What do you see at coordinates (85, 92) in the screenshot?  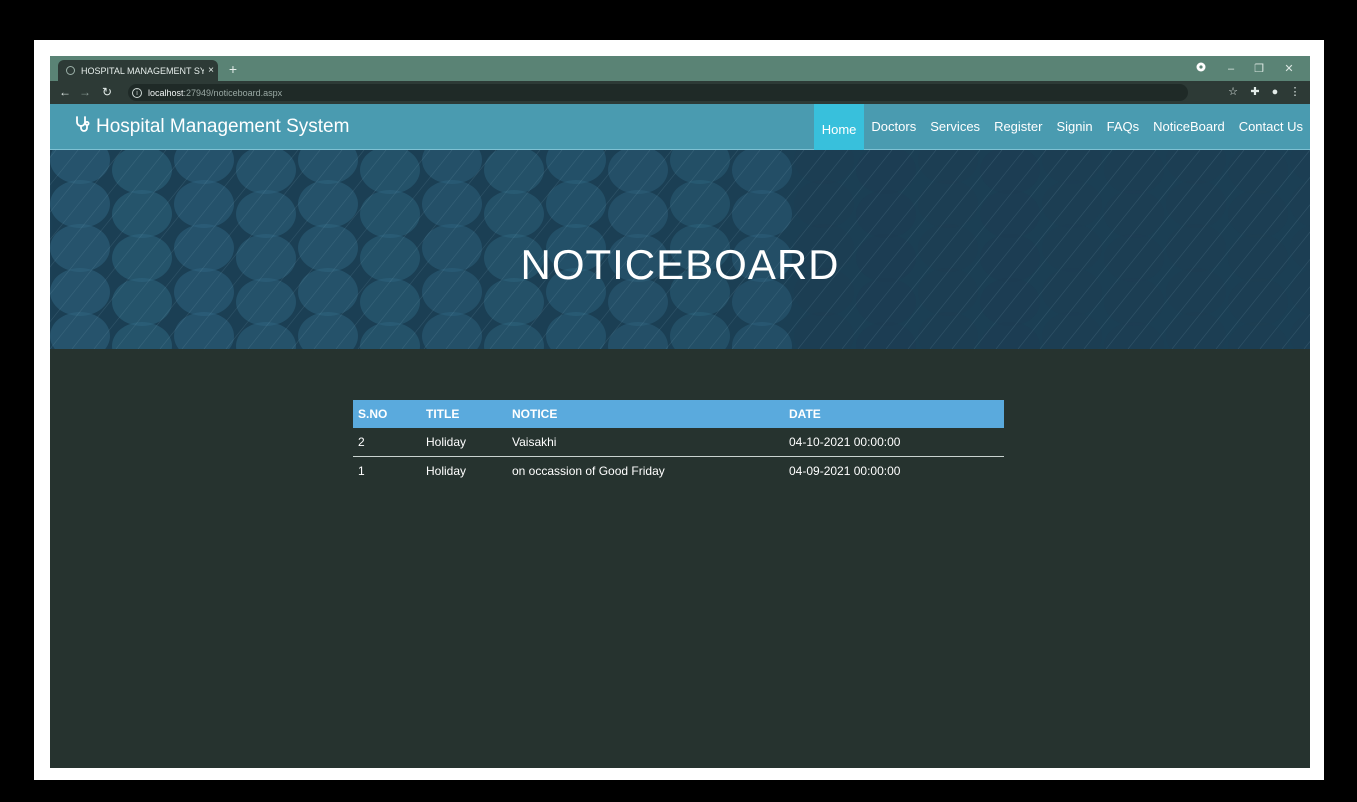 I see `forward-arrow-icon: →` at bounding box center [85, 92].